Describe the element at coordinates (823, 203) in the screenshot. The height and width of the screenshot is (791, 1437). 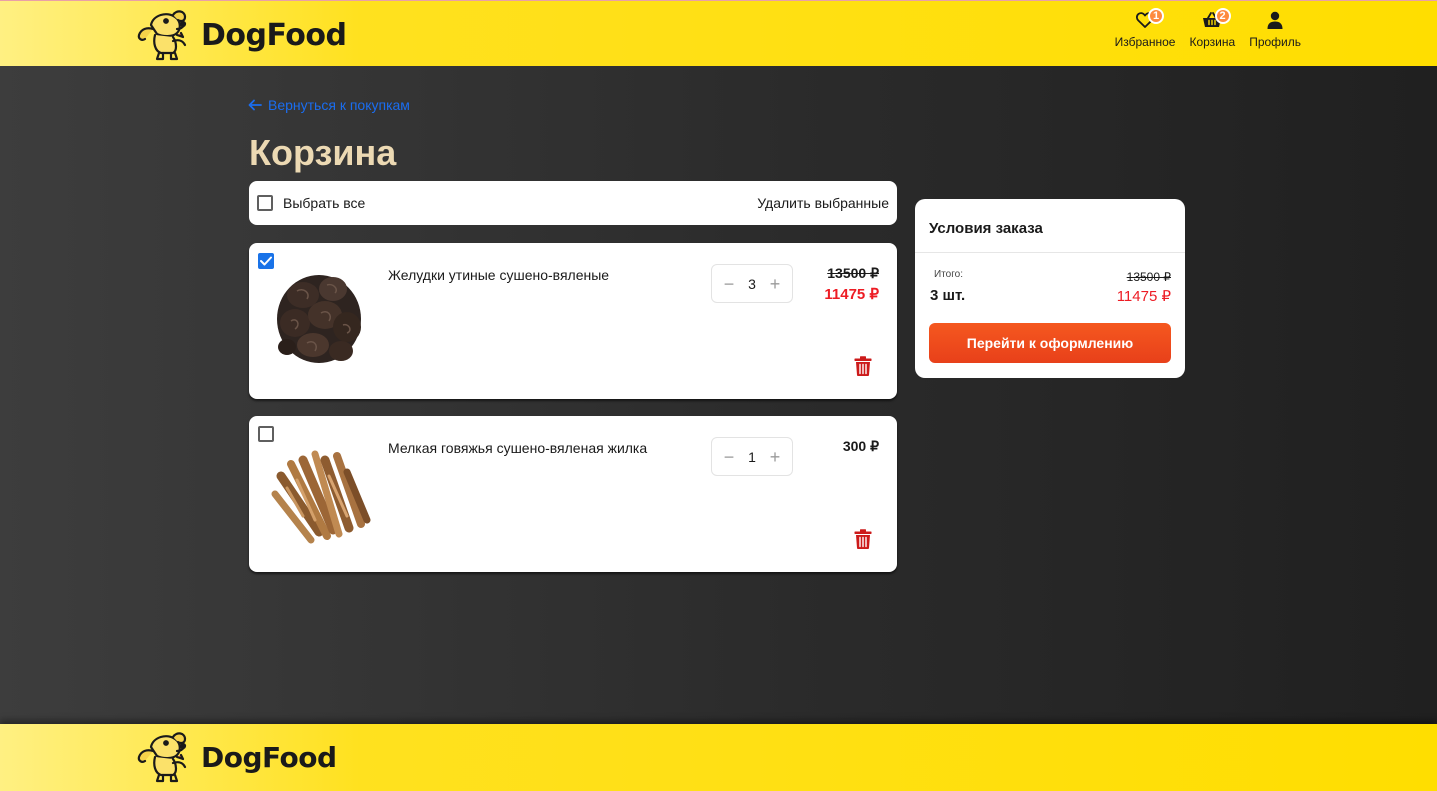
I see `delete-selected-button: Удалить выбранные` at that location.